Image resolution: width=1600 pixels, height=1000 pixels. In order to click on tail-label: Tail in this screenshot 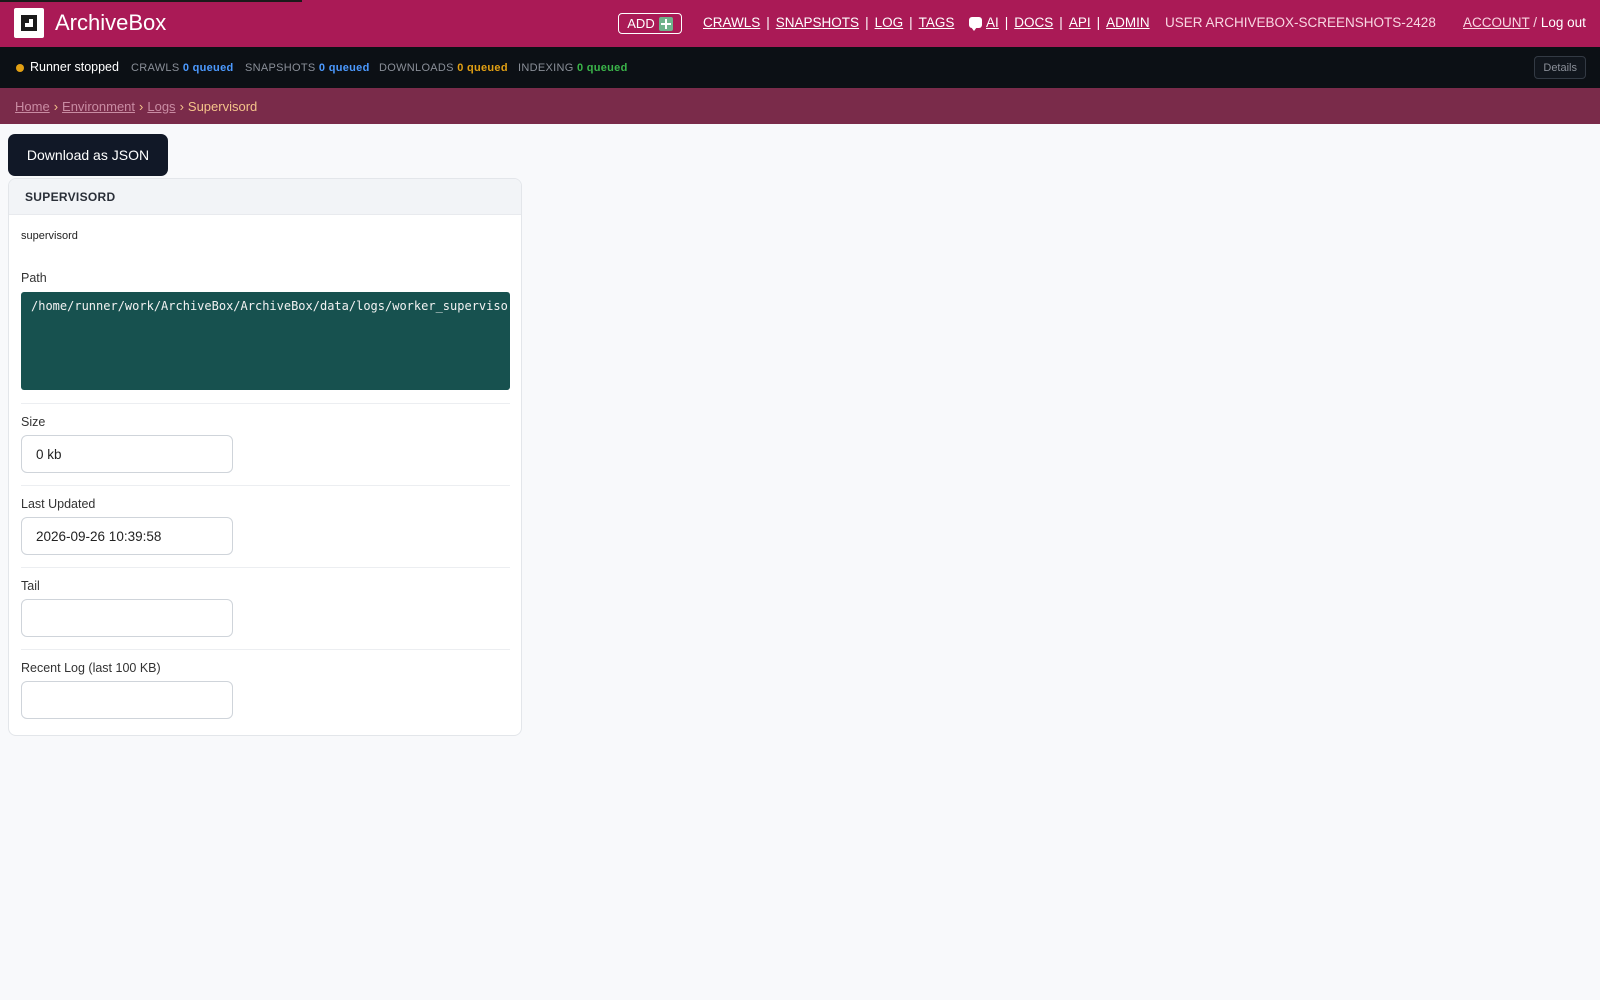, I will do `click(30, 586)`.